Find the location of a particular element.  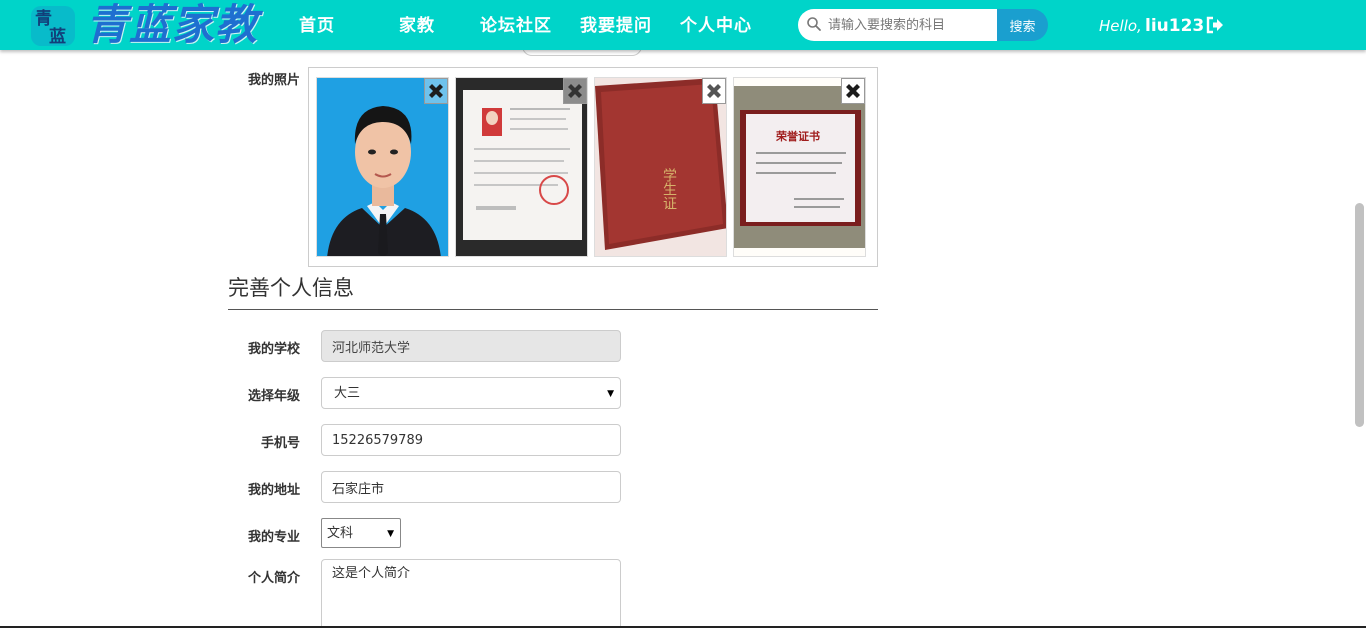

grade-selected-value: 大三 is located at coordinates (347, 393).